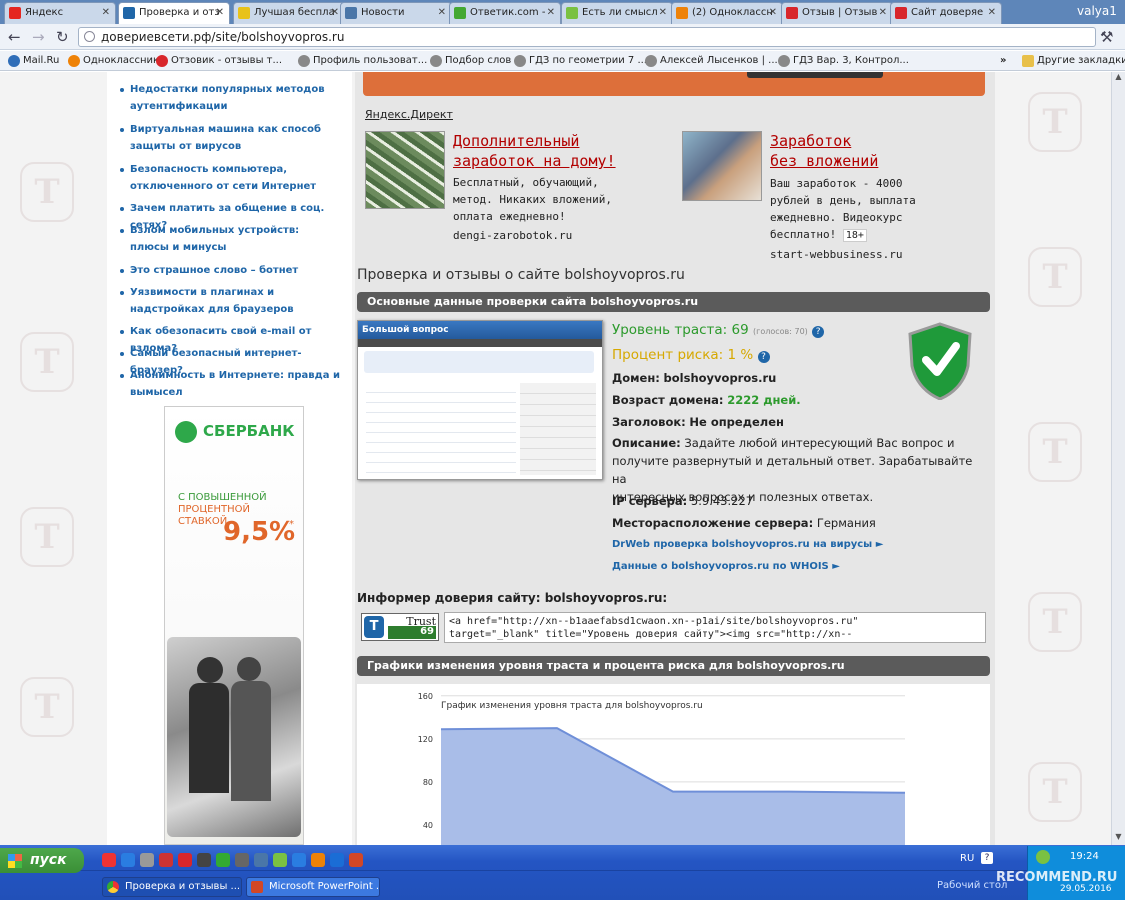 The image size is (1125, 900). Describe the element at coordinates (674, 84) in the screenshot. I see `top-banner` at that location.